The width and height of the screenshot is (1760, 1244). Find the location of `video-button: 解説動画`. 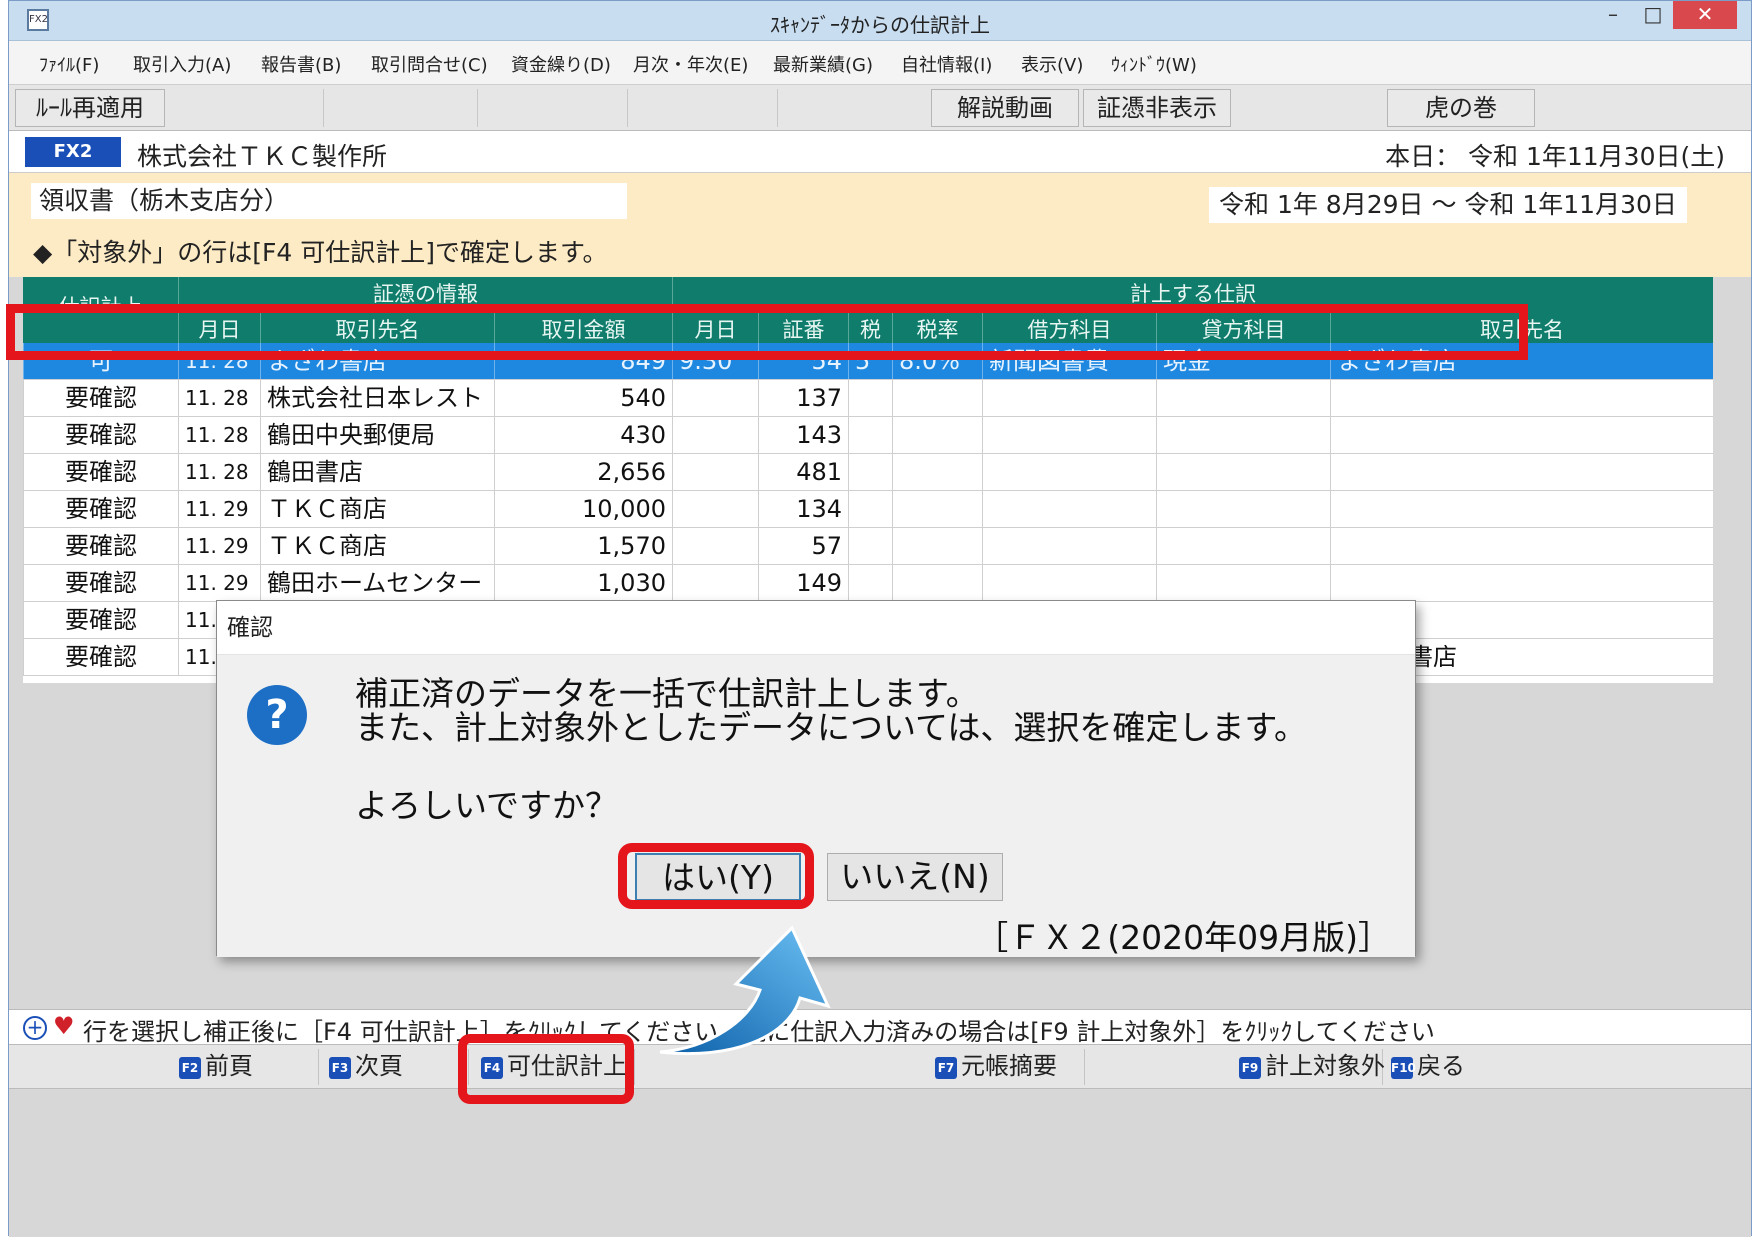

video-button: 解説動画 is located at coordinates (1005, 108).